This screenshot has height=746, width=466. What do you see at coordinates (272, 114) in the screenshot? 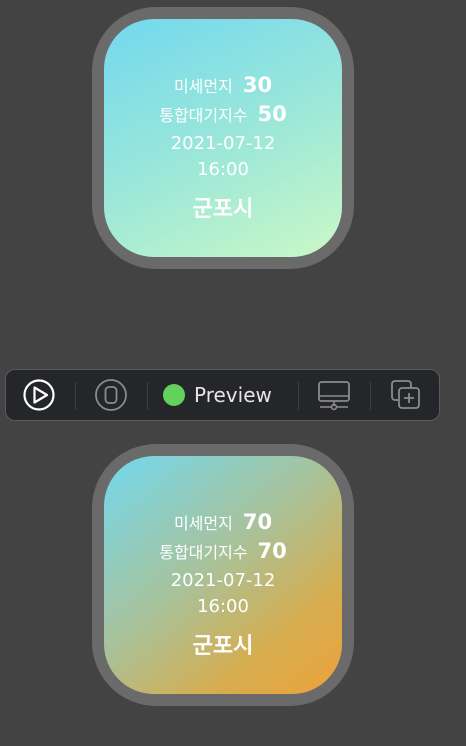
I see `aqi-value: 50` at bounding box center [272, 114].